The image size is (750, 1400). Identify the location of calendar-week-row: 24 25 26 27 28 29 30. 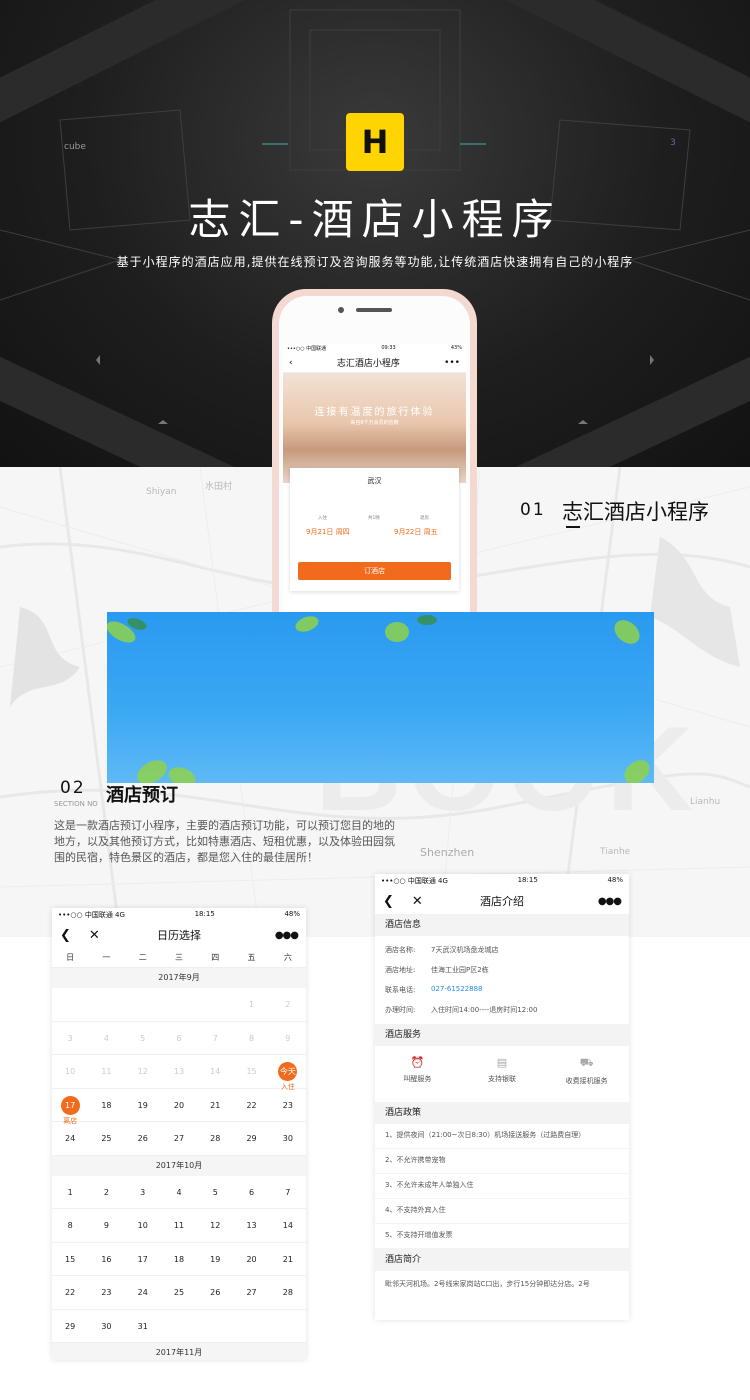
(179, 1139).